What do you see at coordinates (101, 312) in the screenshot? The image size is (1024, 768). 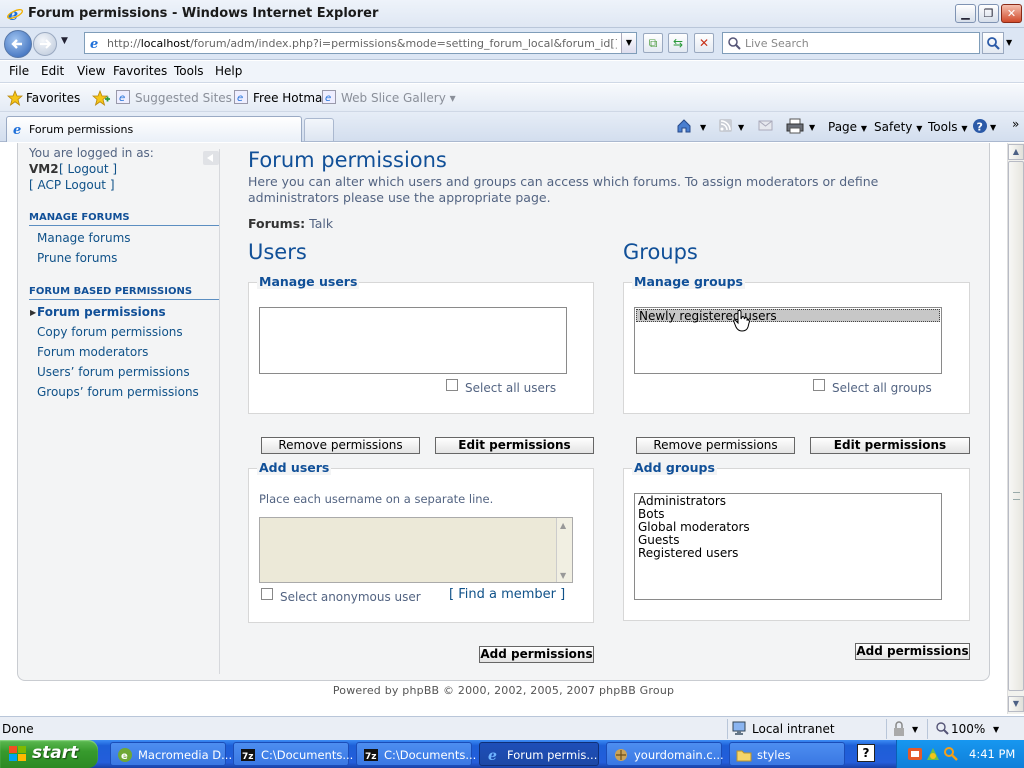 I see `sidebar-item-forum-permissions: Forum permissions` at bounding box center [101, 312].